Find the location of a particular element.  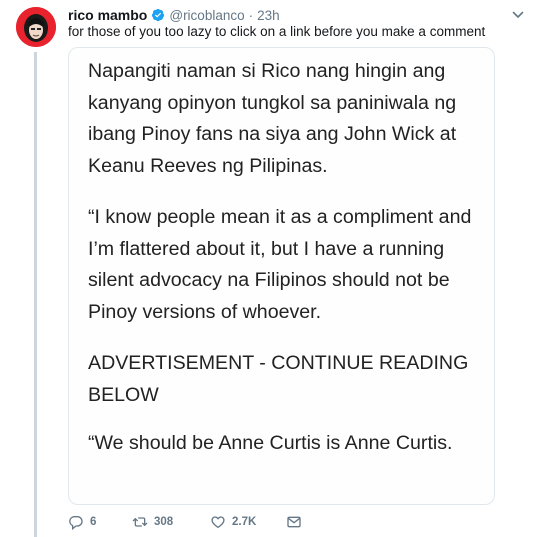

author-name: rico mambo is located at coordinates (107, 15).